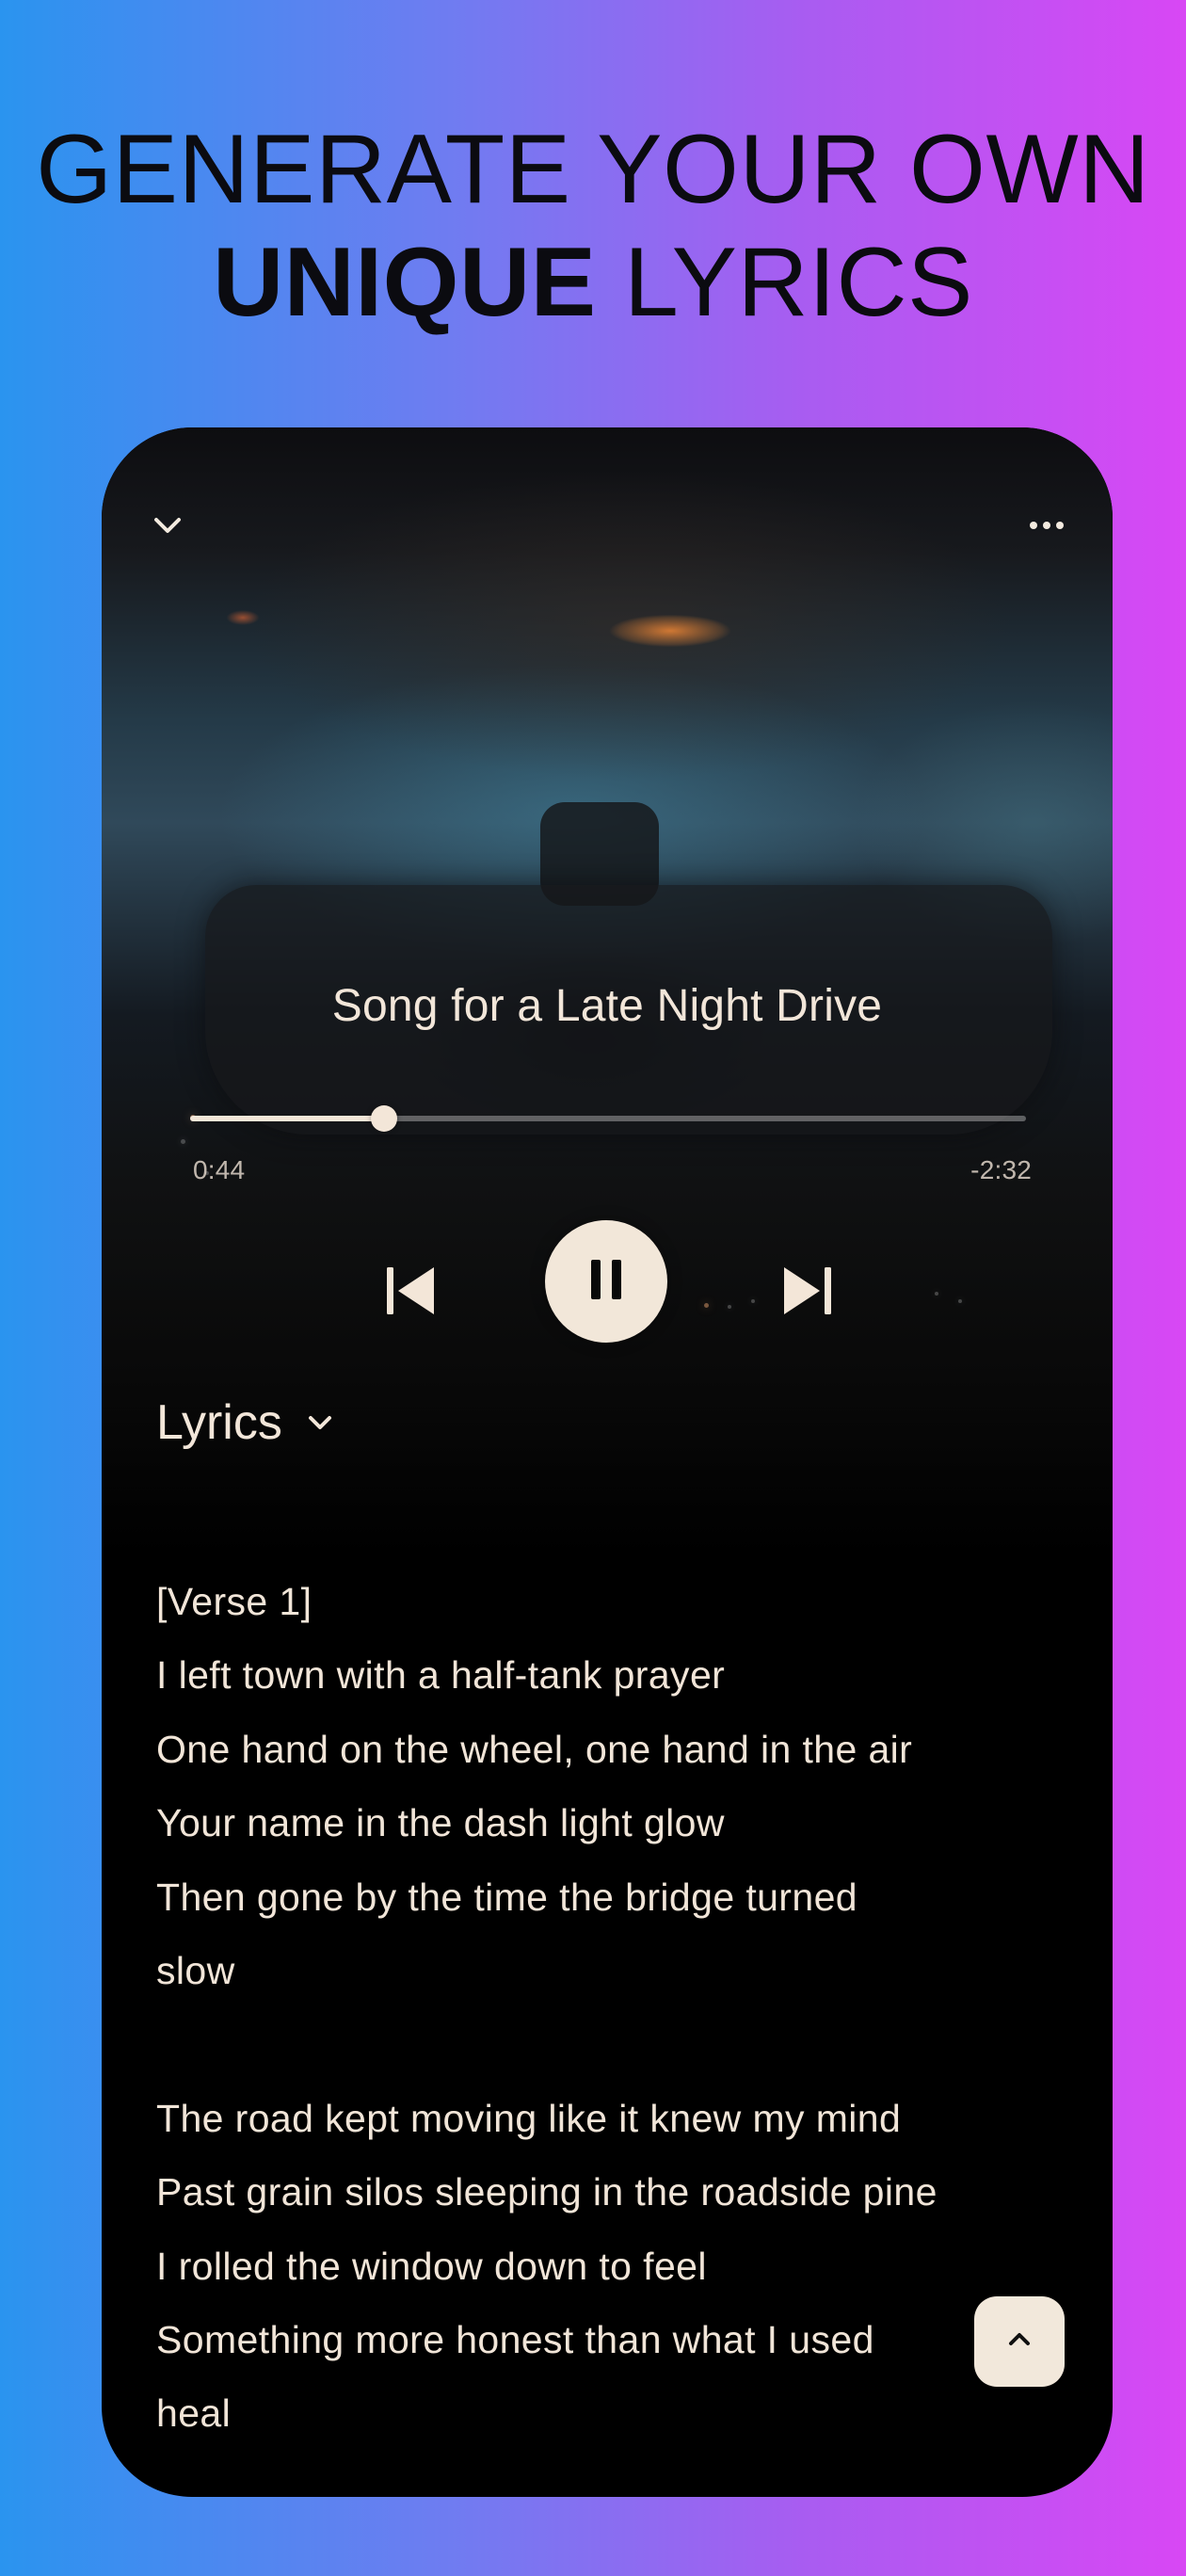 This screenshot has height=2576, width=1186. Describe the element at coordinates (506, 1897) in the screenshot. I see `lyrics-line: Then gone by the time the bridge turned` at that location.